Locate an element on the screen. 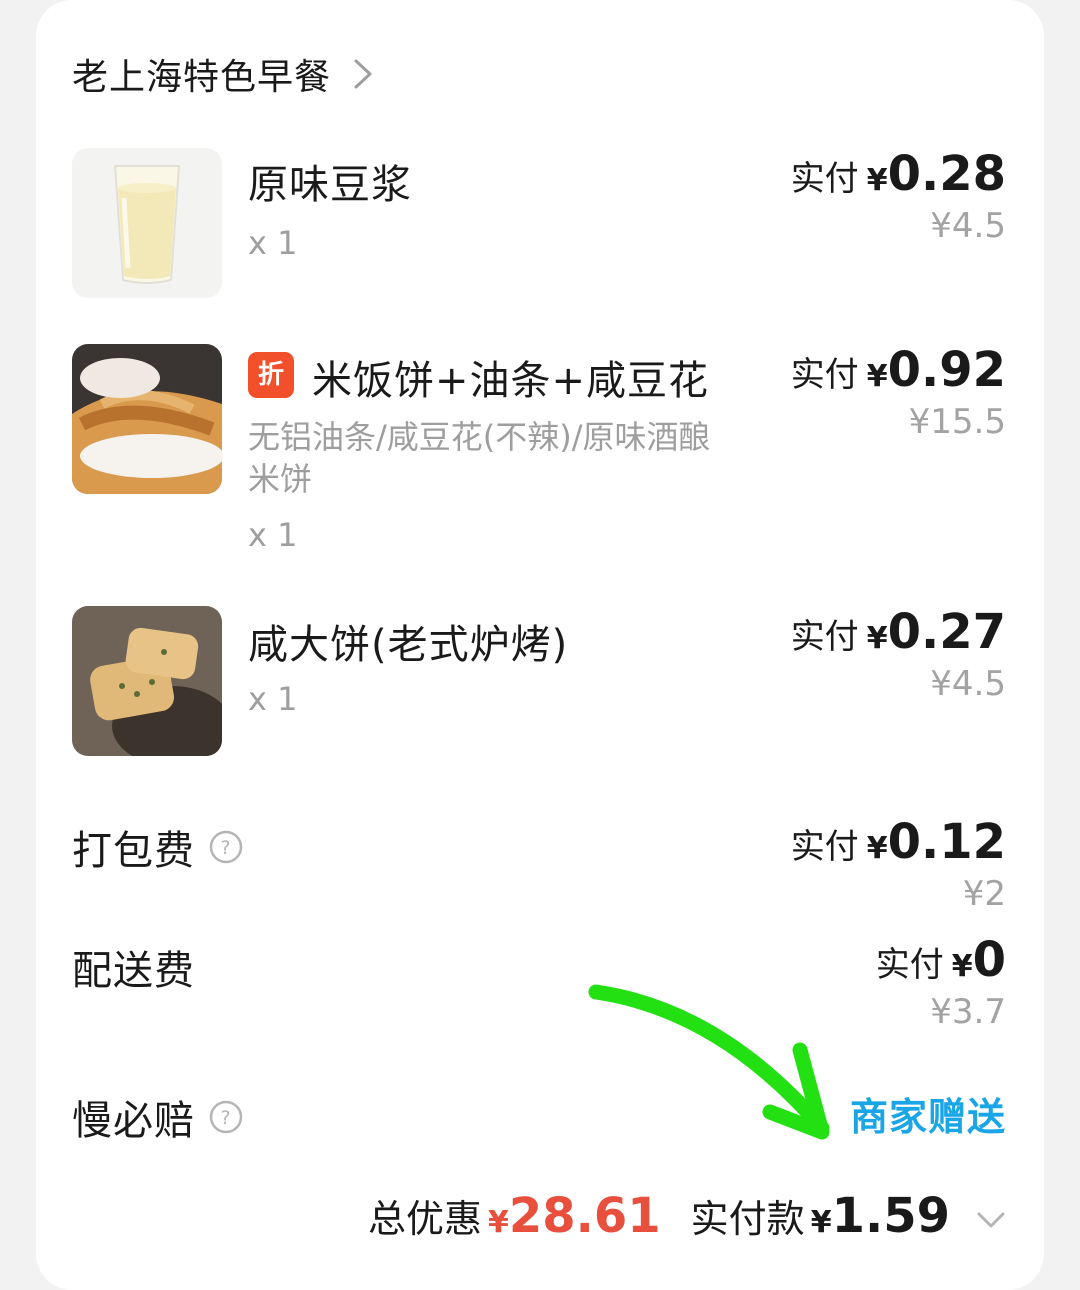 The image size is (1080, 1290). original-price: ¥2 is located at coordinates (984, 894).